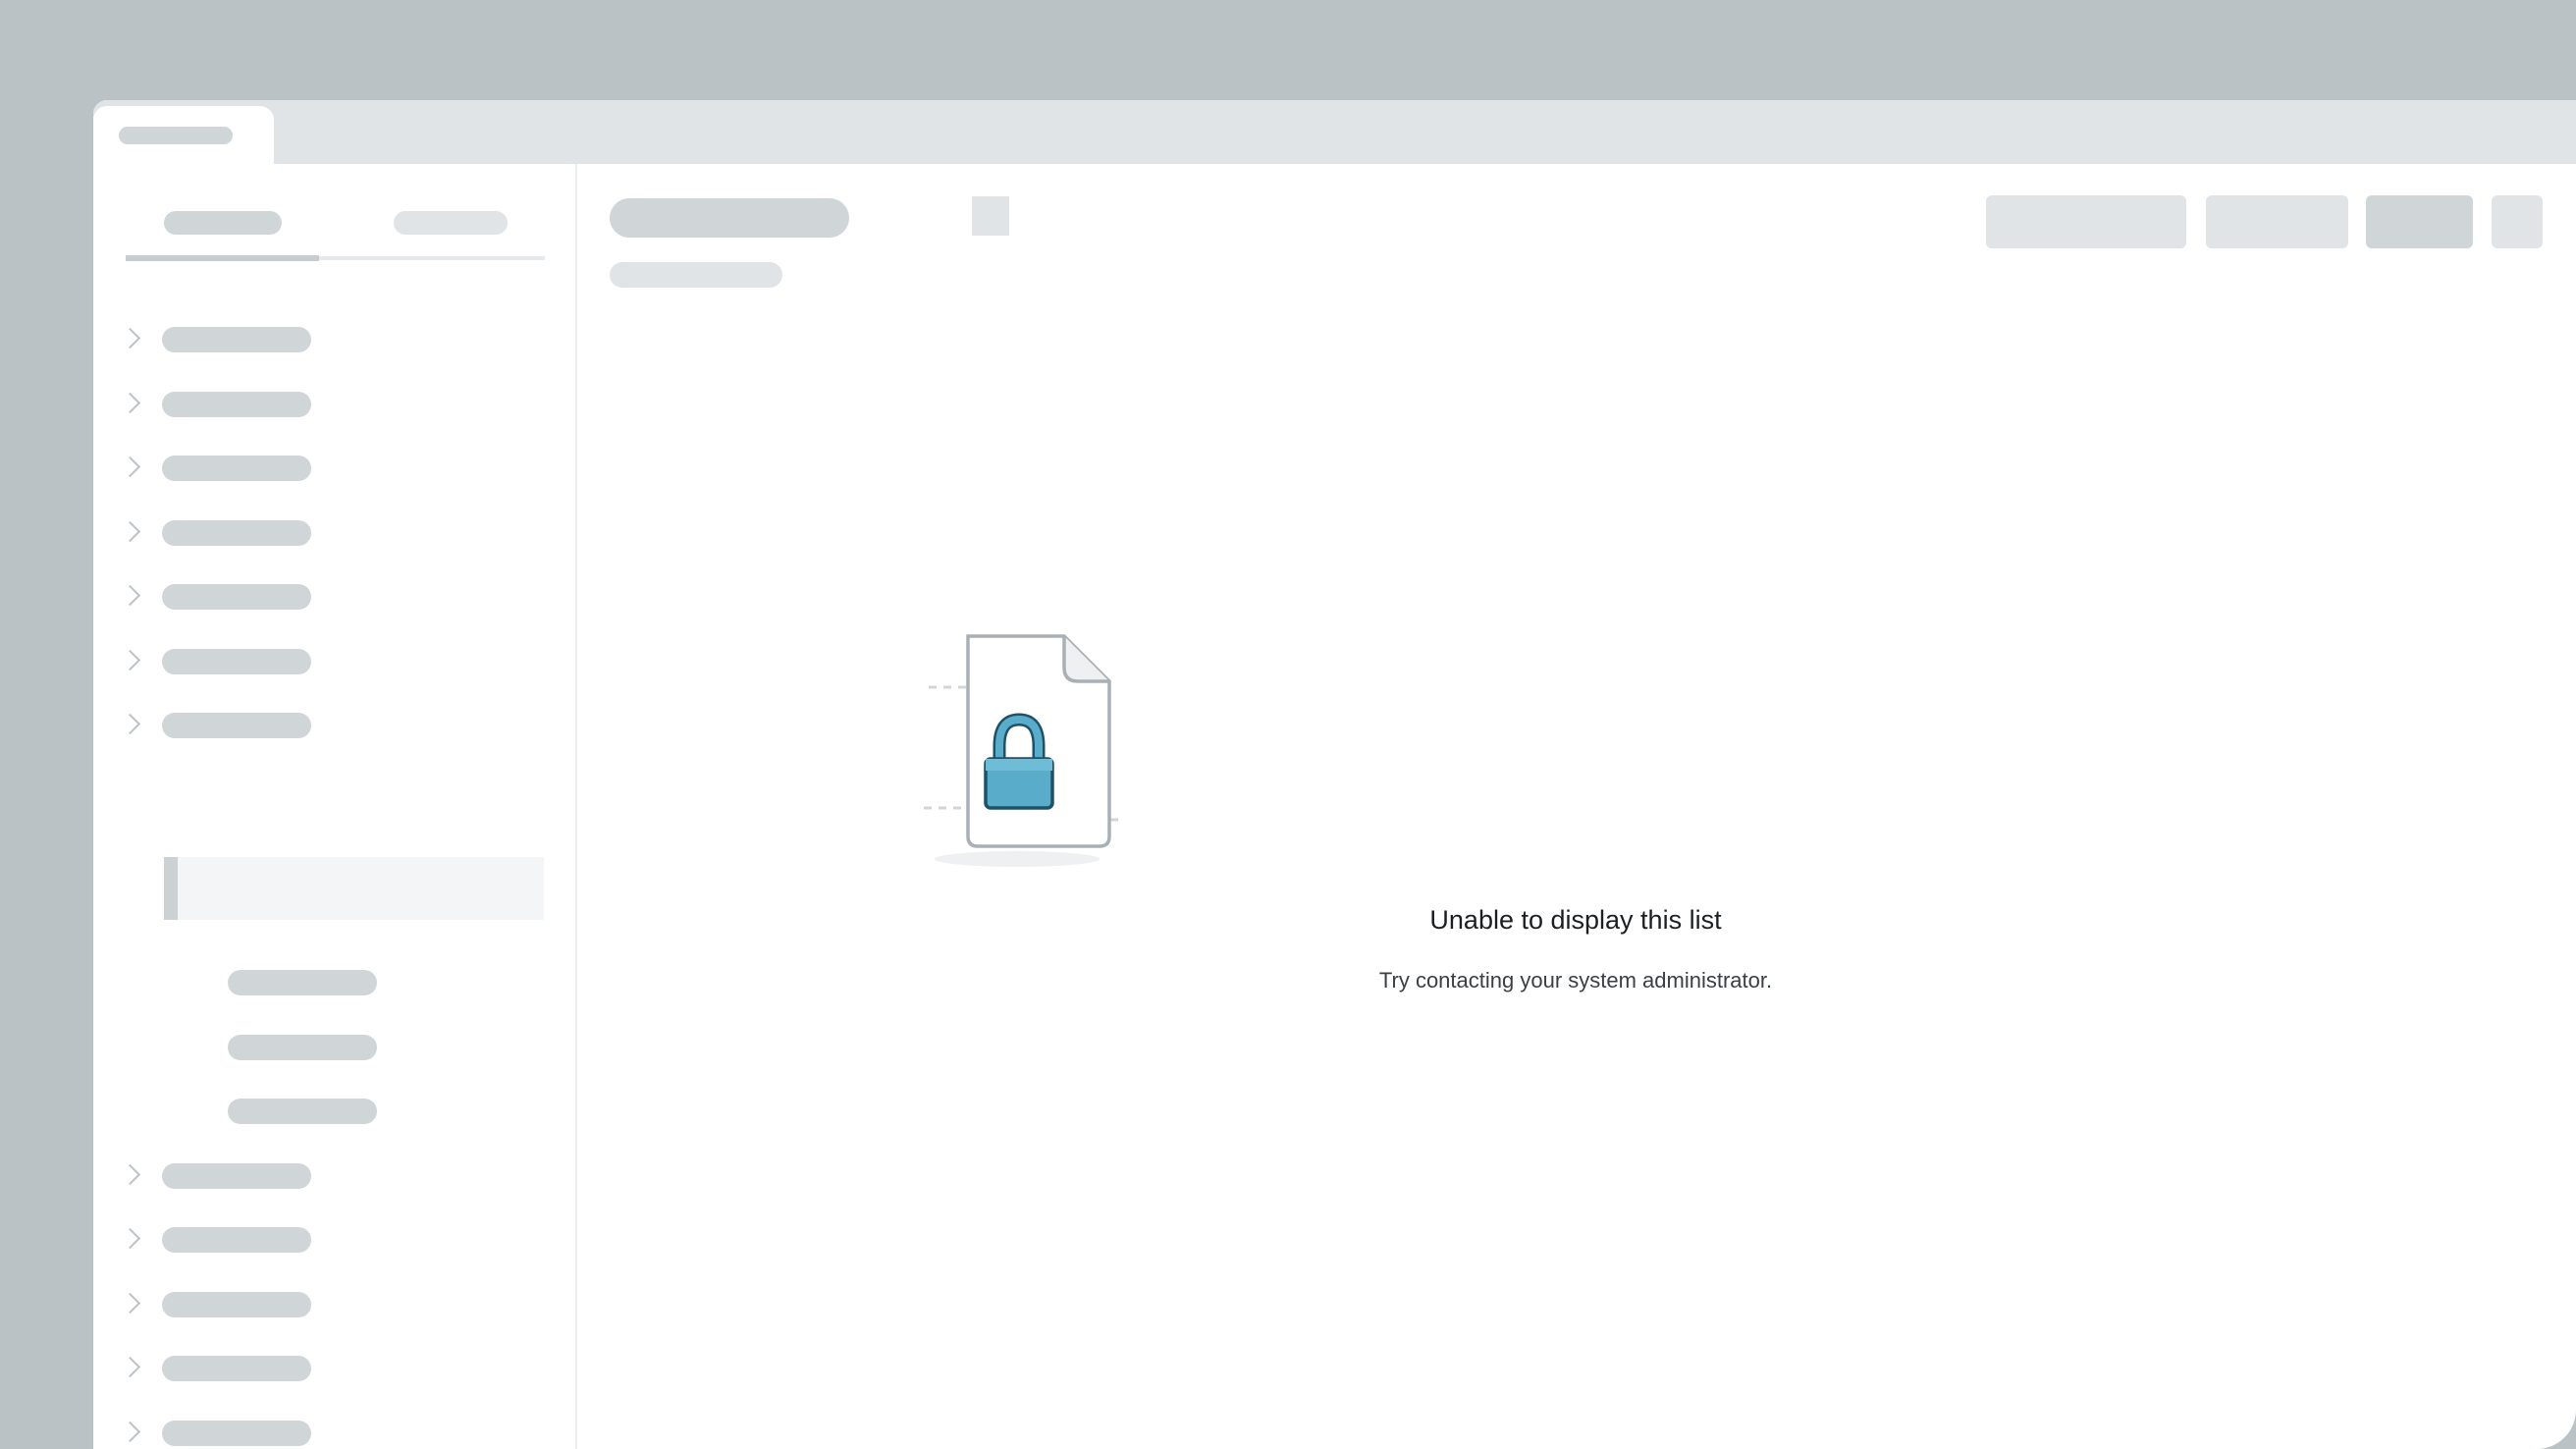 This screenshot has height=1449, width=2576. Describe the element at coordinates (990, 216) in the screenshot. I see `title-action-placeholder` at that location.